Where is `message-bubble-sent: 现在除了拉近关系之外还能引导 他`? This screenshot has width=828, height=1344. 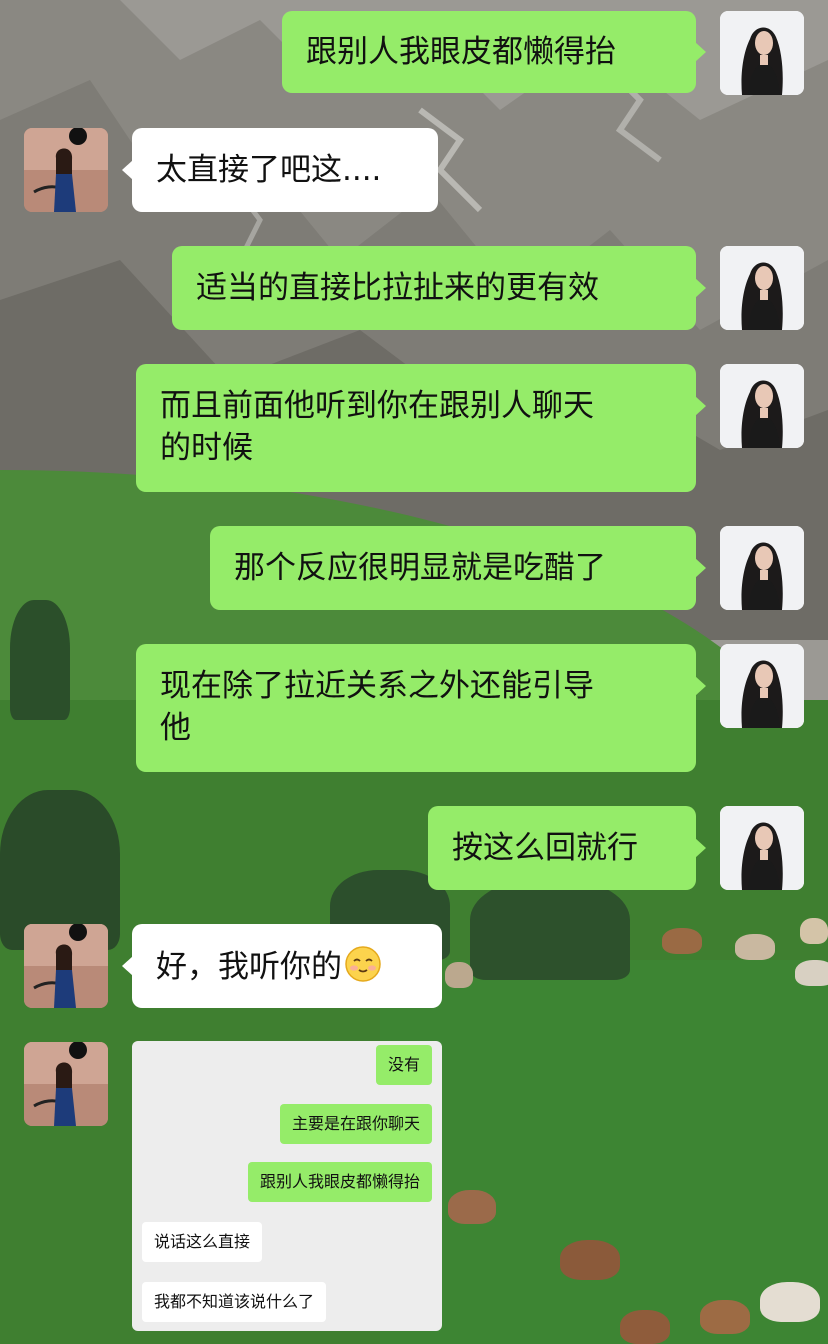
message-bubble-sent: 现在除了拉近关系之外还能引导 他 is located at coordinates (416, 708).